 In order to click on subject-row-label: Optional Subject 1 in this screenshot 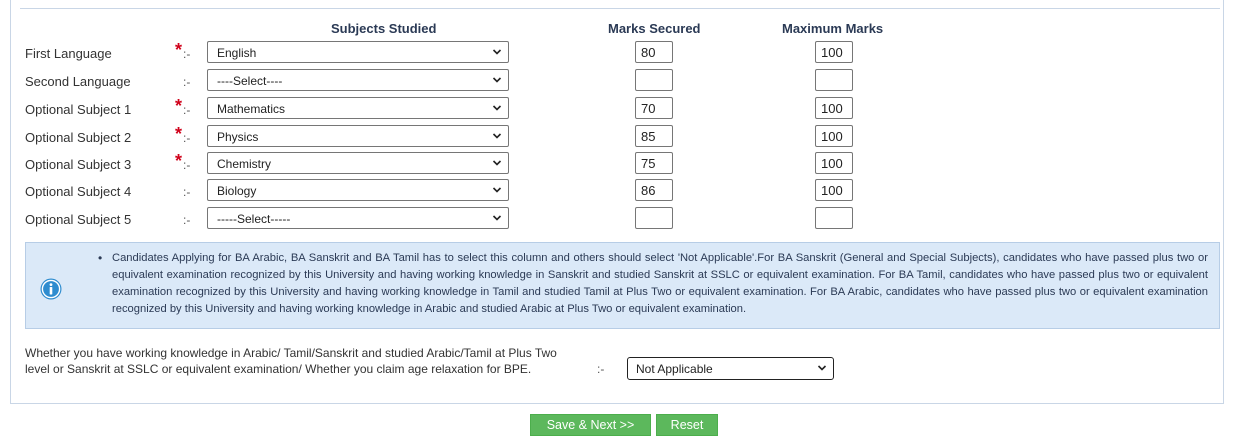, I will do `click(78, 109)`.